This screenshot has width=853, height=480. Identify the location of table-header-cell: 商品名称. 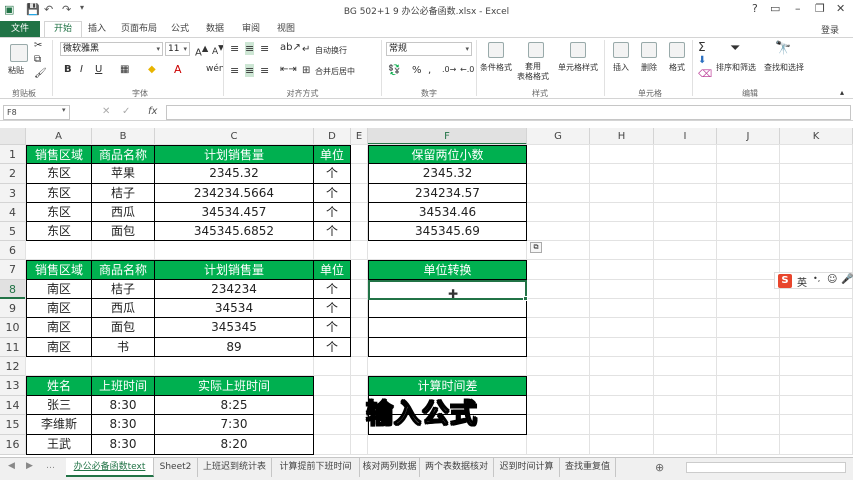
(123, 154).